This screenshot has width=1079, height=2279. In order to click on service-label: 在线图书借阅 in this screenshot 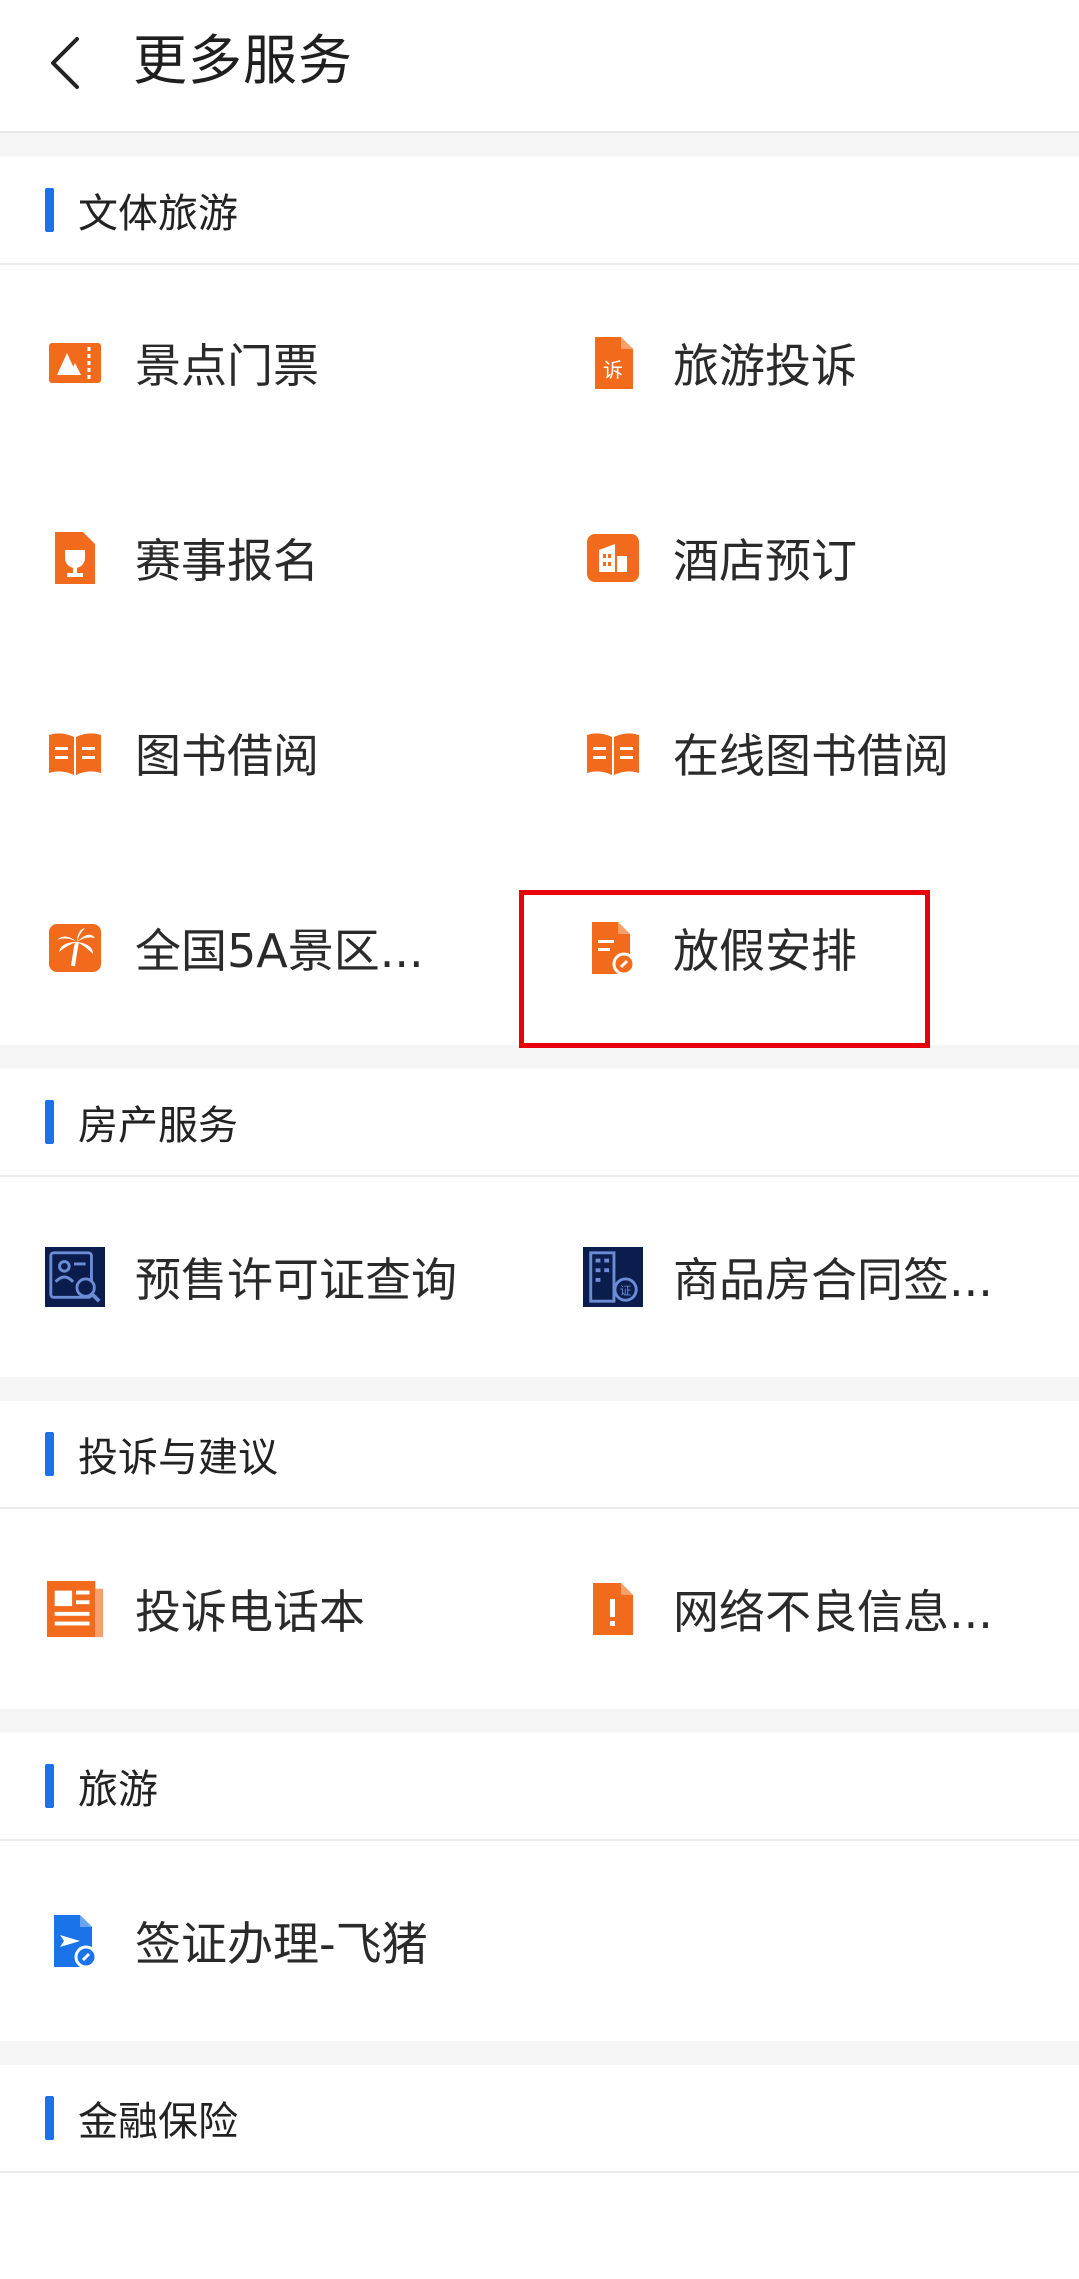, I will do `click(811, 755)`.